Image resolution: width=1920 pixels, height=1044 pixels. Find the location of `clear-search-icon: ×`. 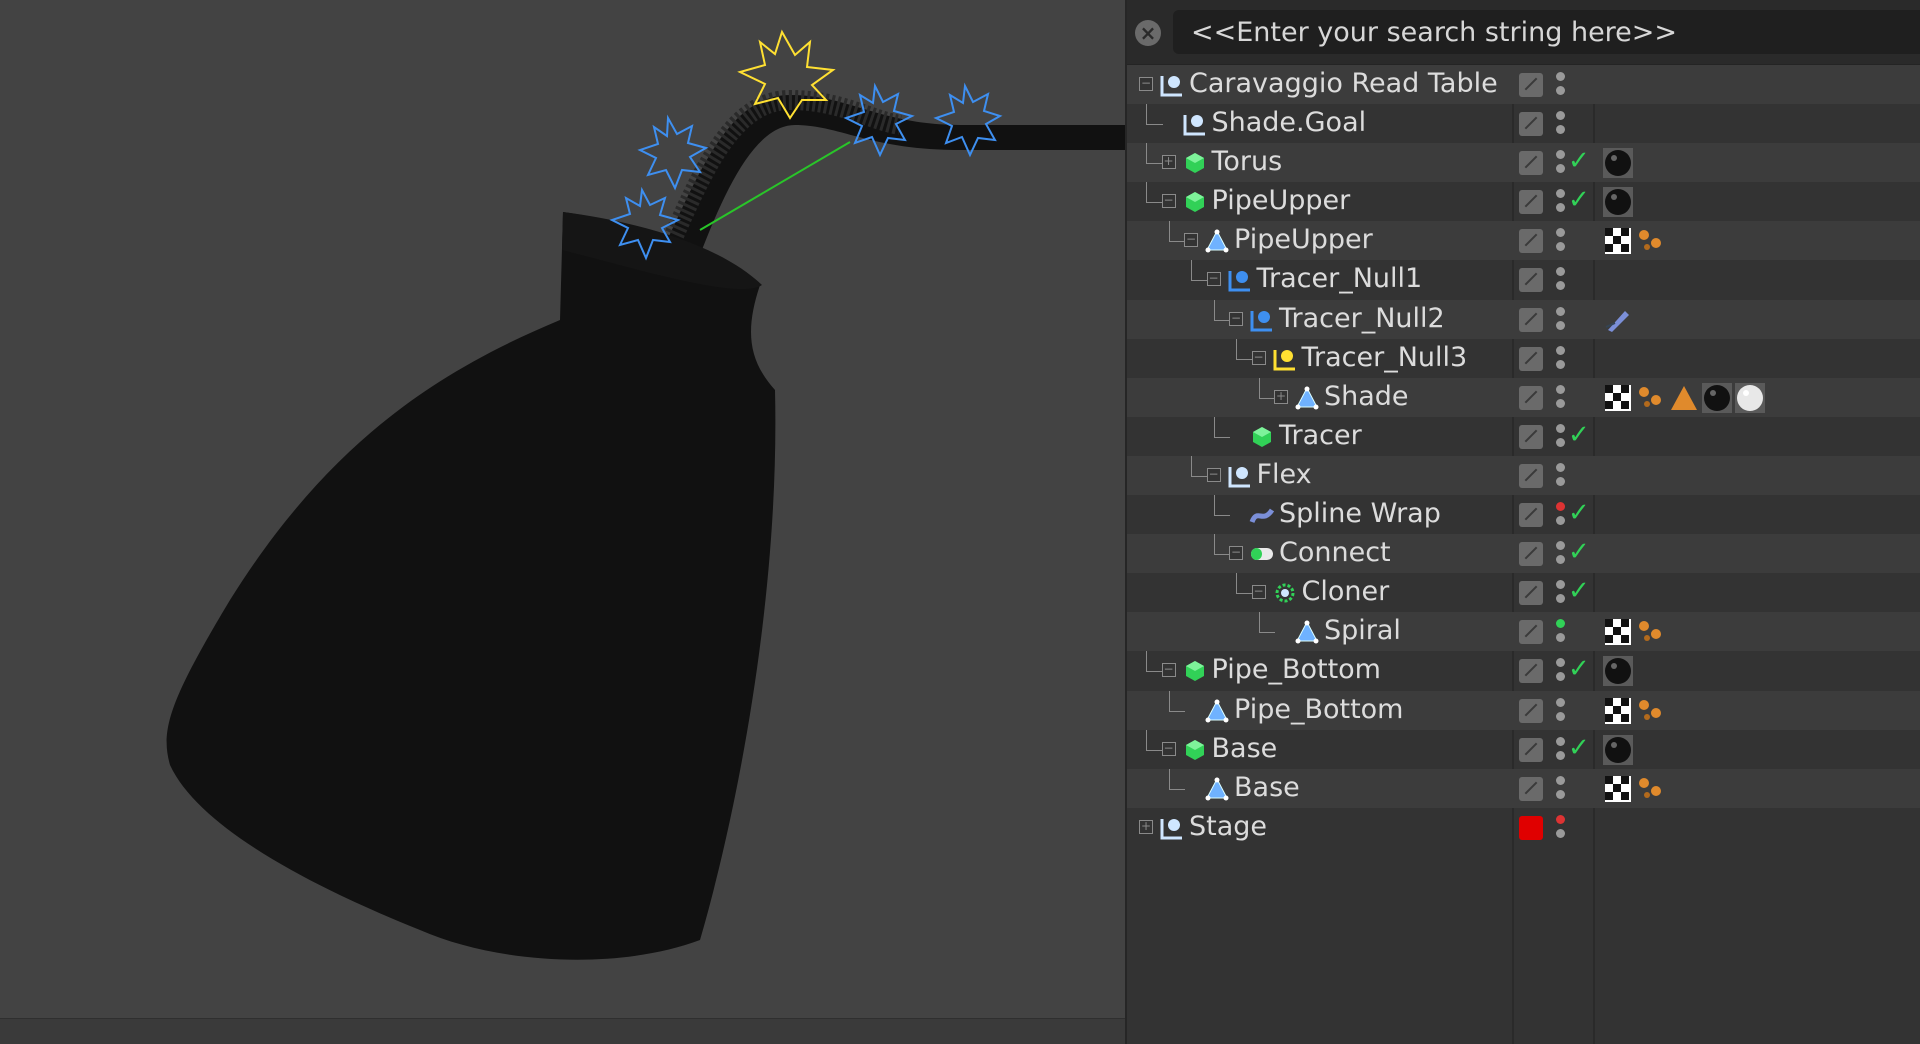

clear-search-icon: × is located at coordinates (1148, 33).